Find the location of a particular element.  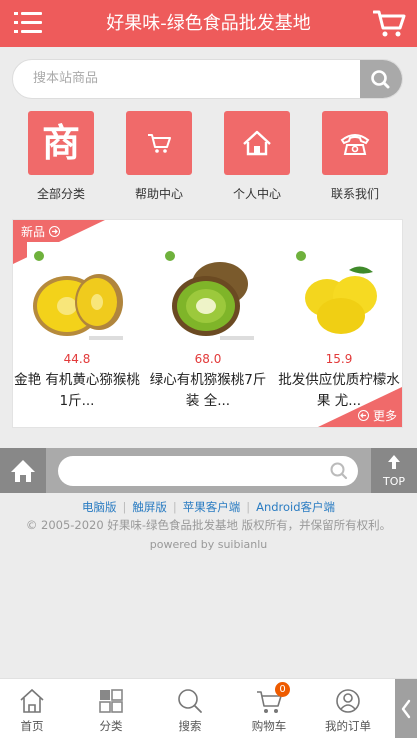

home-button is located at coordinates (23, 470).